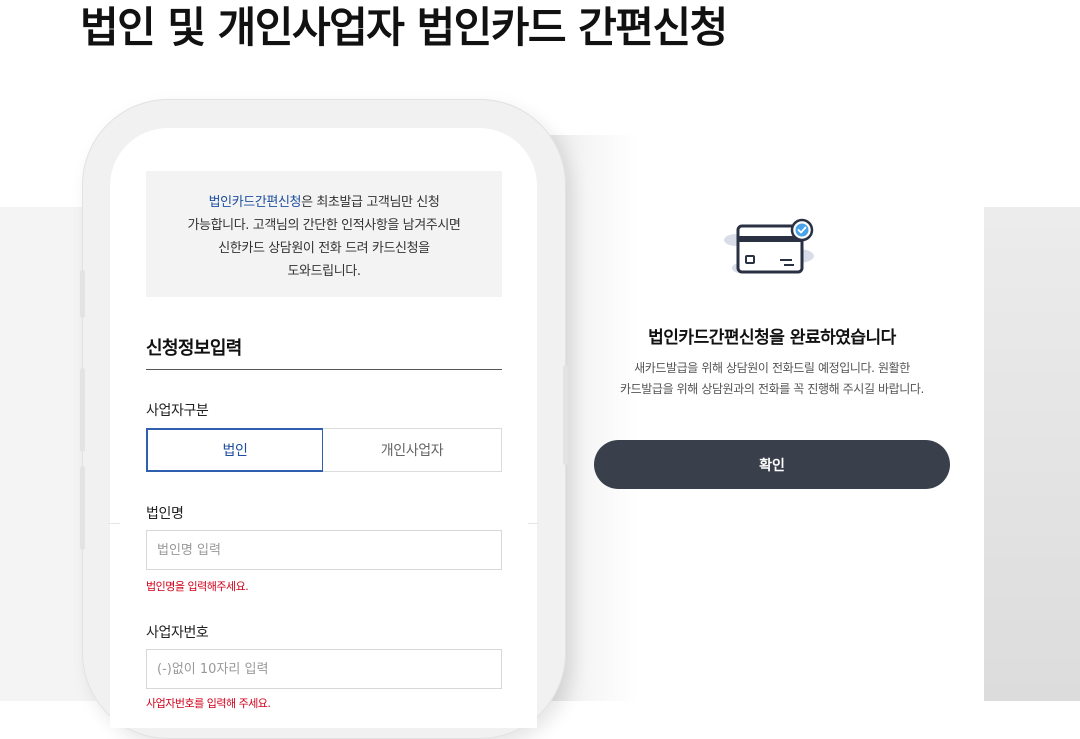  I want to click on section-divider, so click(324, 369).